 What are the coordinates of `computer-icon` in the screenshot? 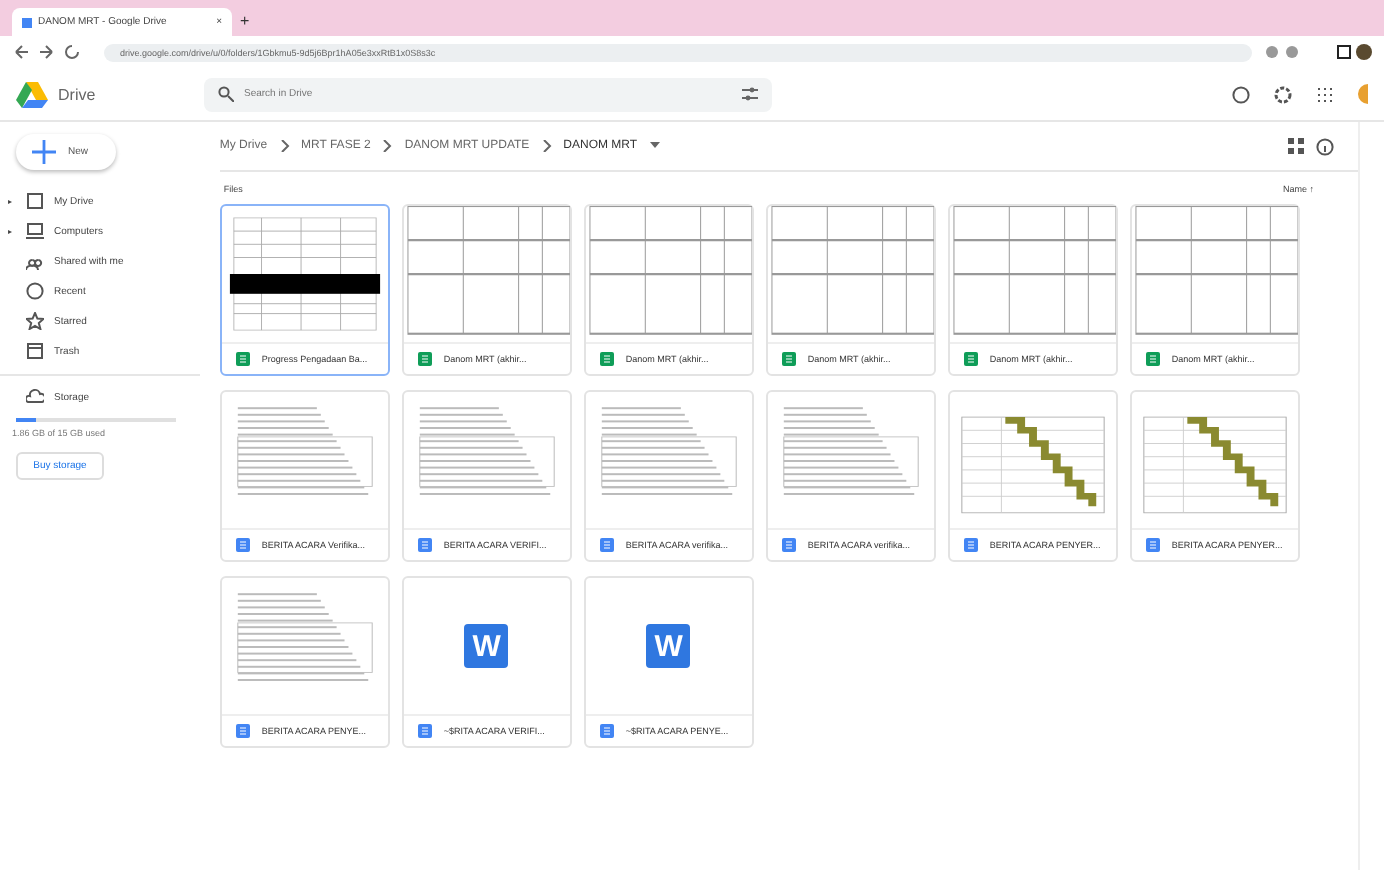 It's located at (35, 231).